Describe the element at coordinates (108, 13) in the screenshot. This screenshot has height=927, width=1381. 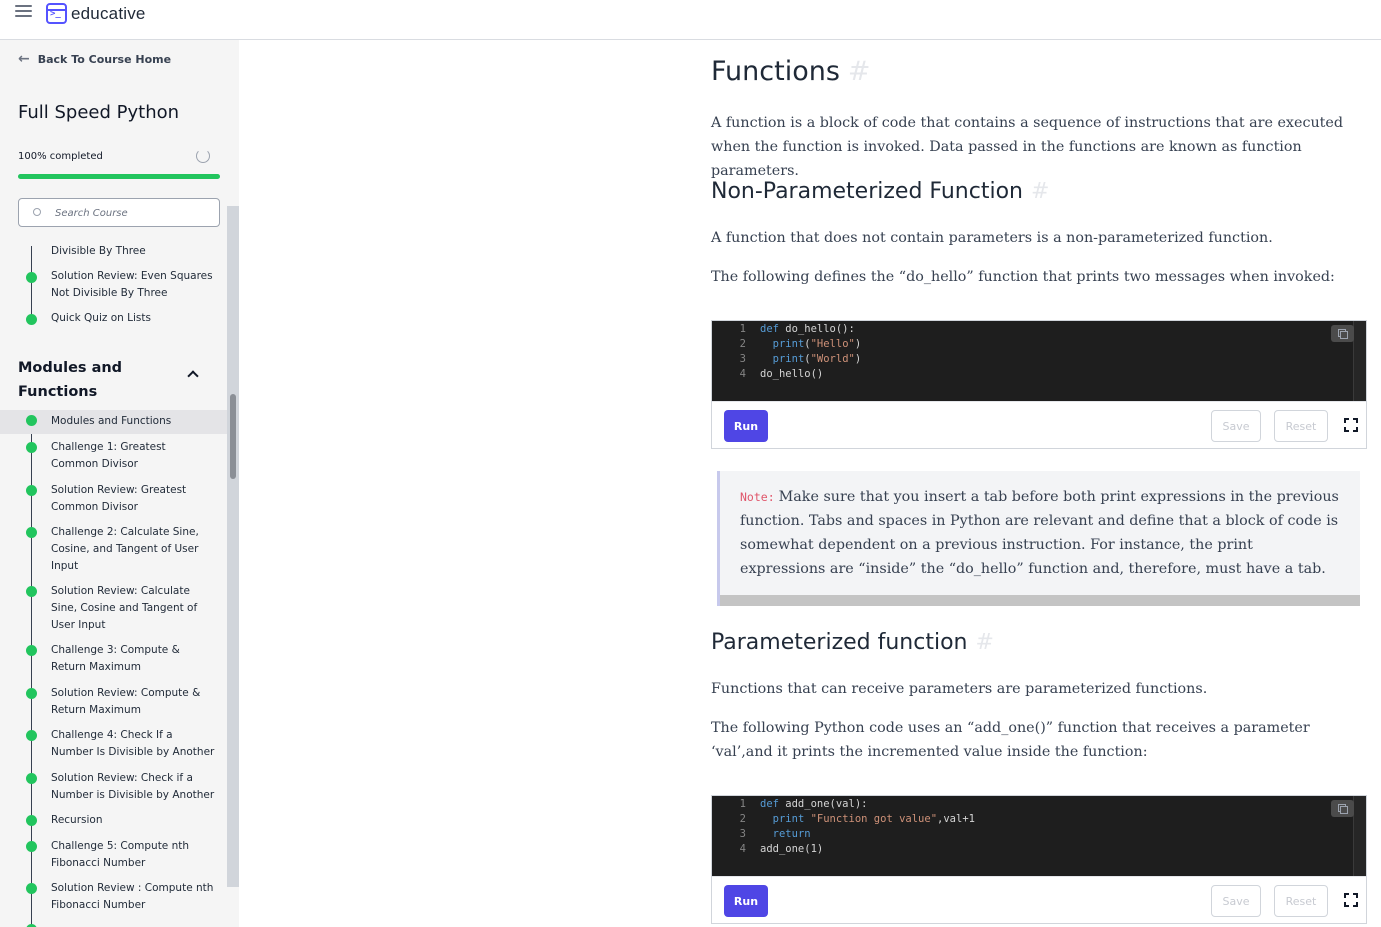
I see `brand-name: educative` at that location.